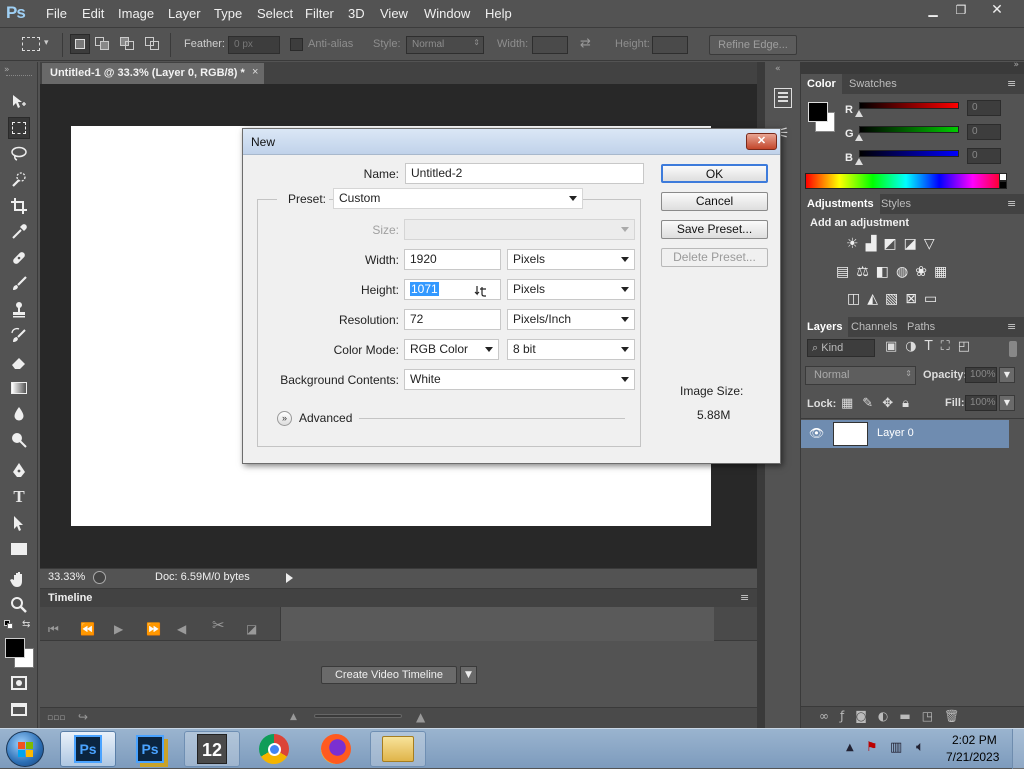  What do you see at coordinates (19, 497) in the screenshot?
I see `type-tool-icon: T` at bounding box center [19, 497].